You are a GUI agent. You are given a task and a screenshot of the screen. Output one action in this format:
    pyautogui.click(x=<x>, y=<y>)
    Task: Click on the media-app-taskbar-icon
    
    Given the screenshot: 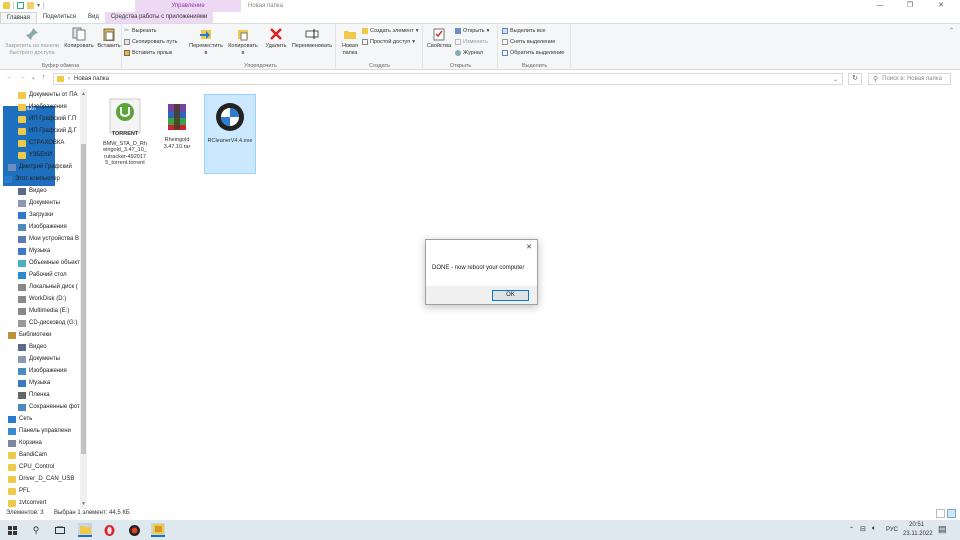 What is the action you would take?
    pyautogui.click(x=134, y=530)
    